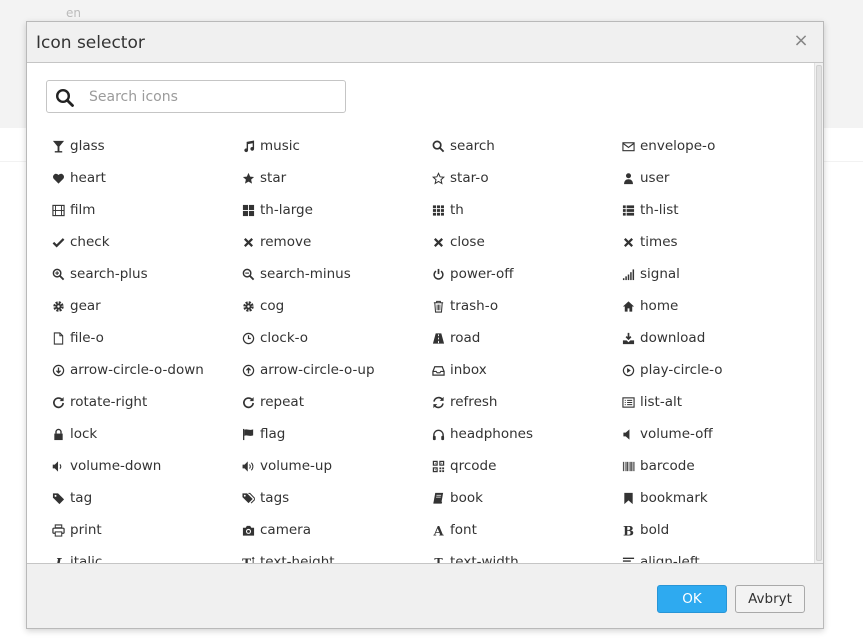  I want to click on search-field, so click(196, 96).